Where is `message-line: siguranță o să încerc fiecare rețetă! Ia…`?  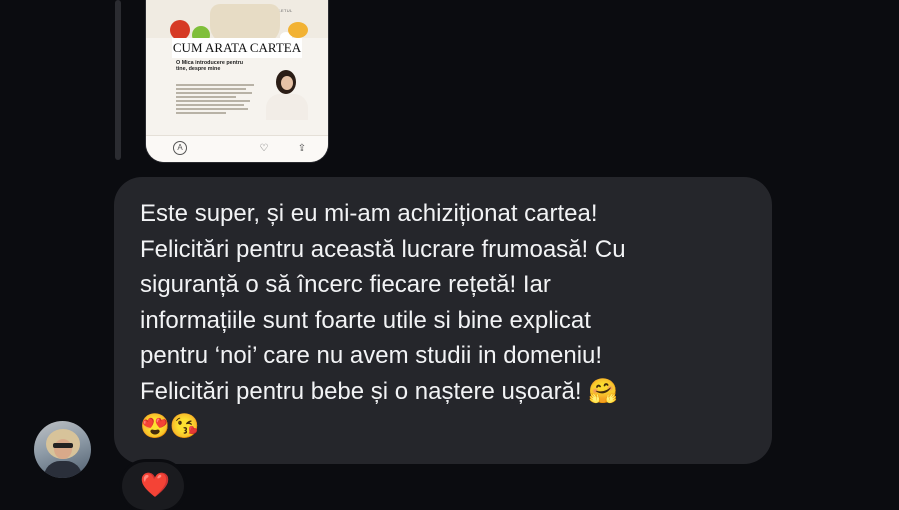
message-line: siguranță o să încerc fiecare rețetă! Ia… is located at coordinates (345, 284).